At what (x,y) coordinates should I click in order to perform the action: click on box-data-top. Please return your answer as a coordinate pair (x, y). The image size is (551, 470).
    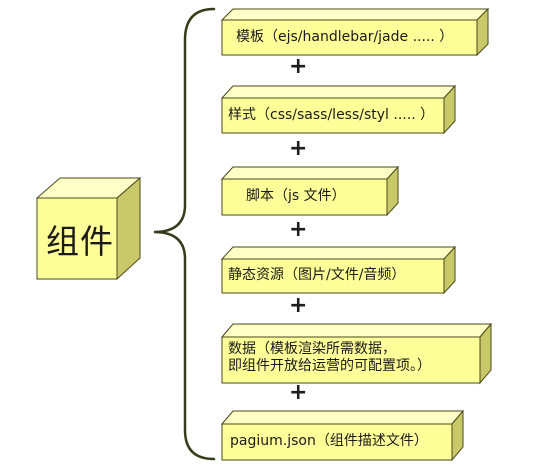
    Looking at the image, I should click on (356, 330).